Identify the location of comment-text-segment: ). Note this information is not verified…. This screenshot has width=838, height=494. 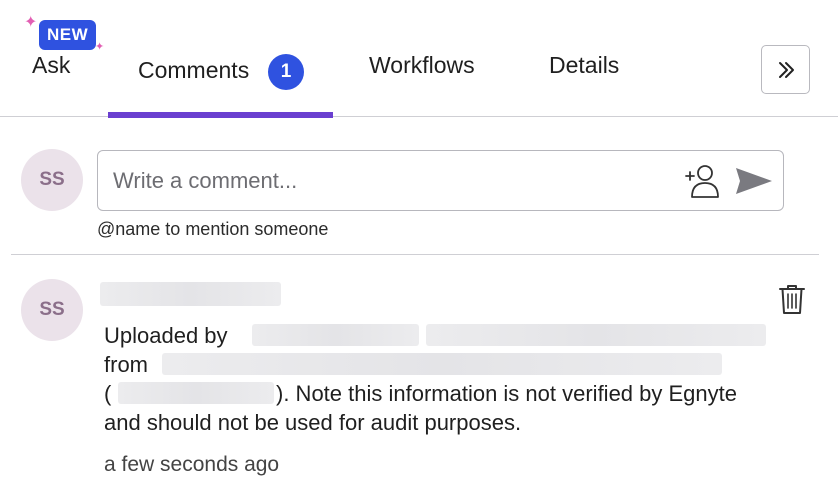
(506, 393).